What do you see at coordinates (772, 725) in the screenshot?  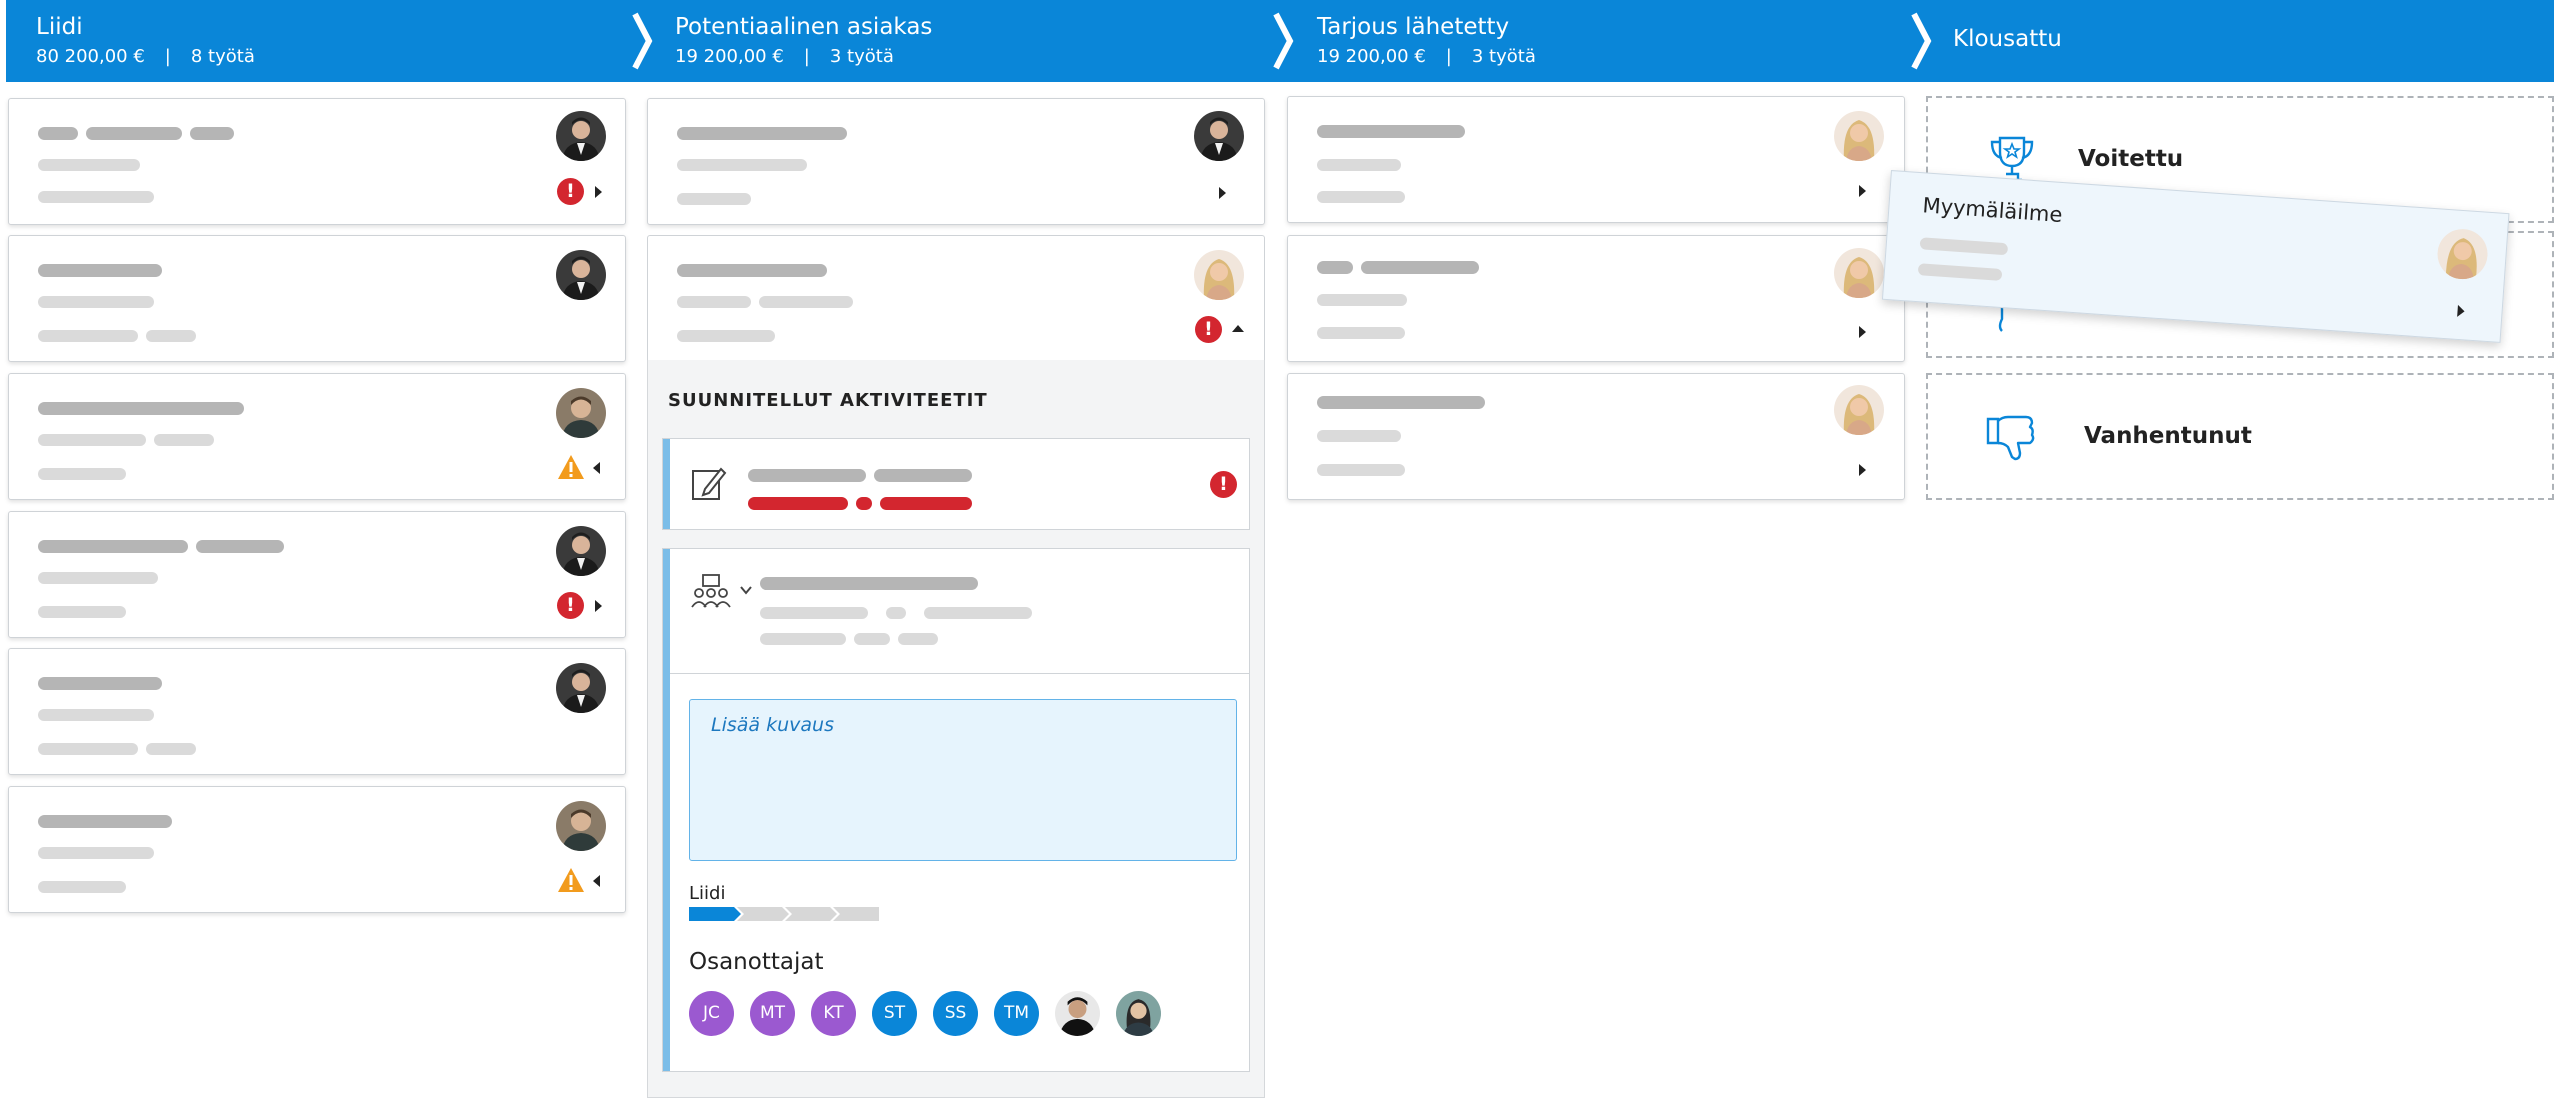 I see `description-placeholder: Lisää kuvaus` at bounding box center [772, 725].